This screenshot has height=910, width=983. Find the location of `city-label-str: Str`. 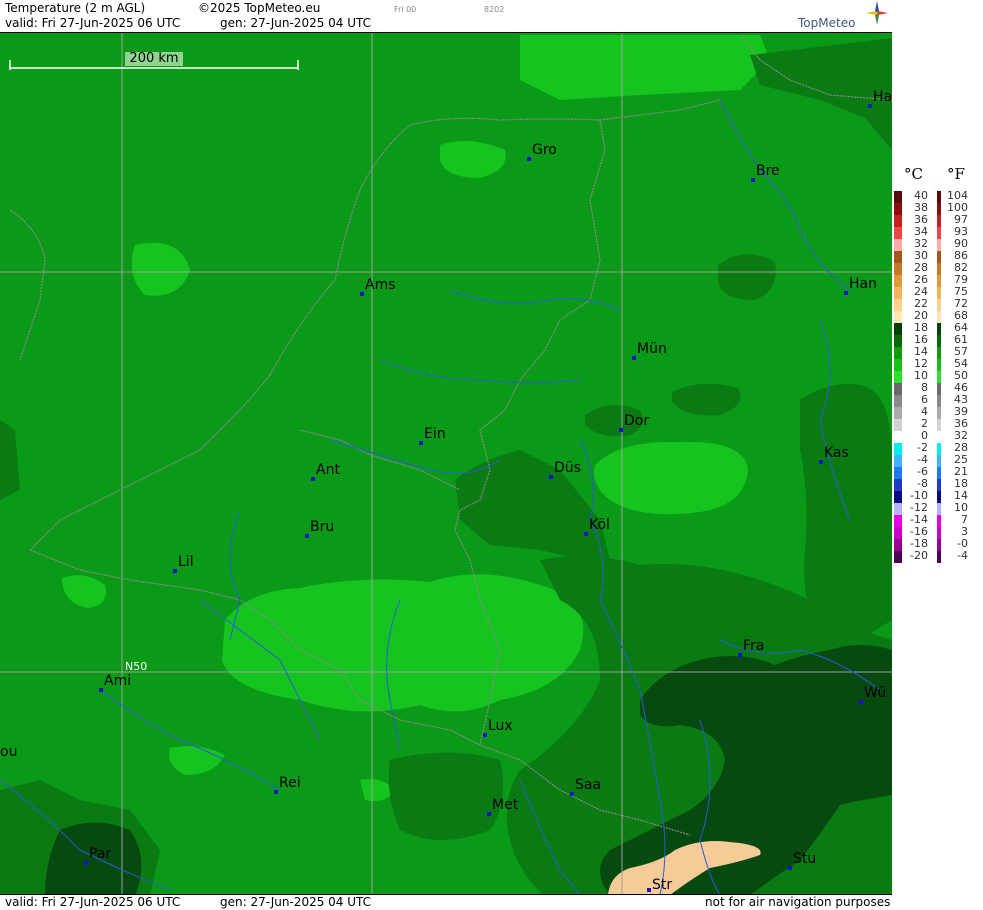

city-label-str: Str is located at coordinates (662, 885).